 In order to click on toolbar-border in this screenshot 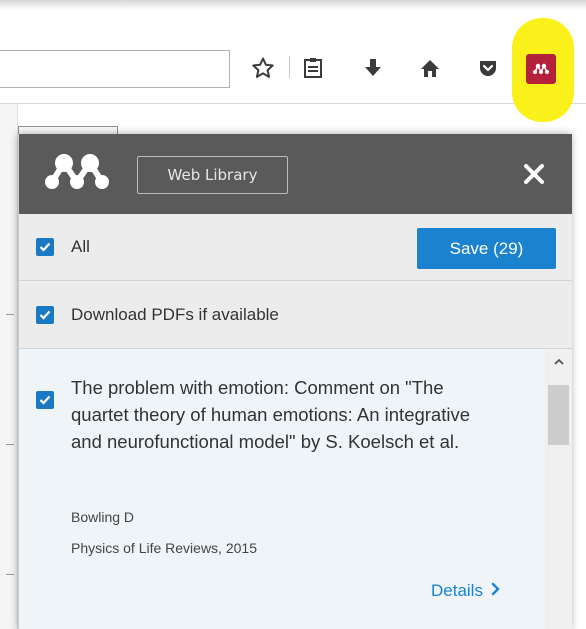, I will do `click(293, 103)`.